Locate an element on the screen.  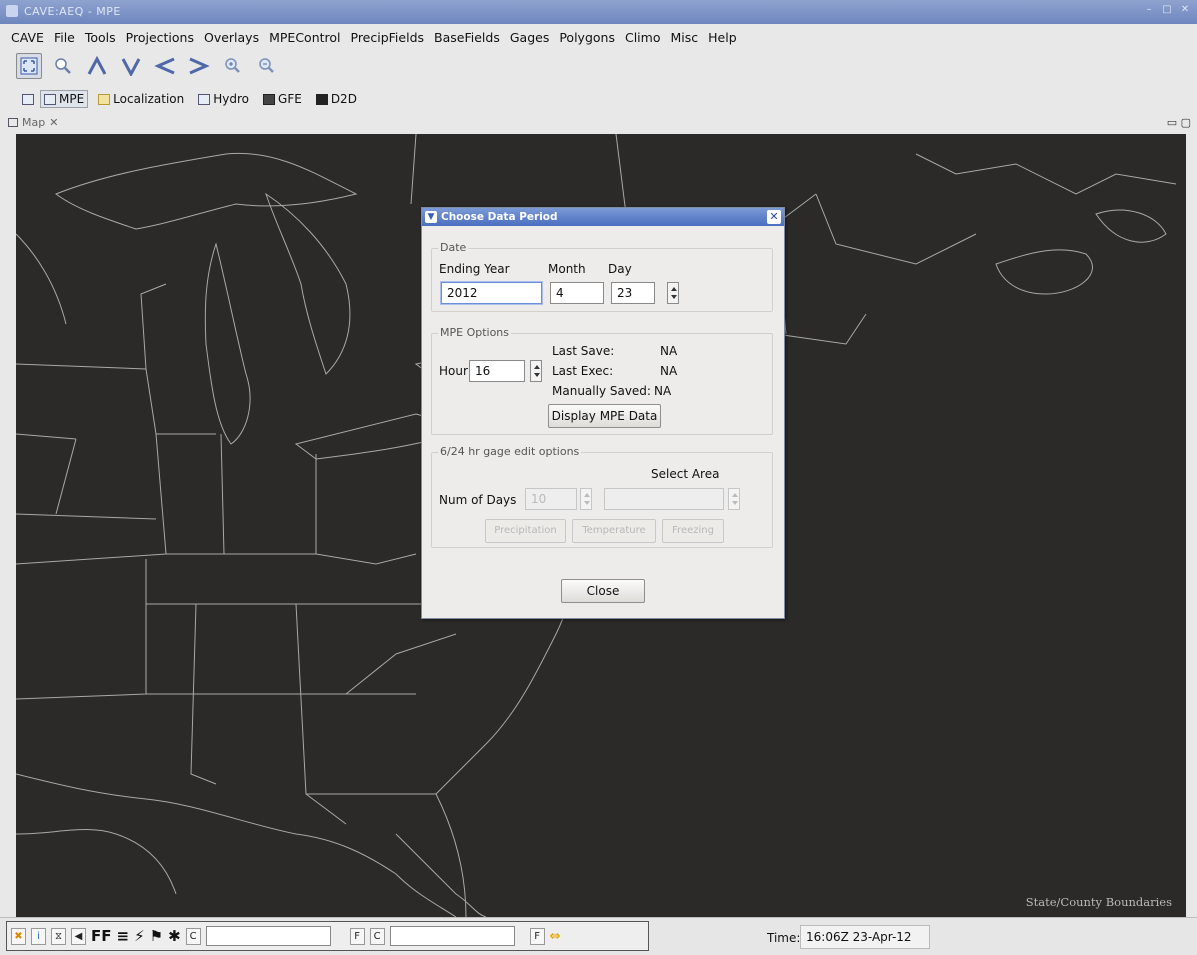
manually-saved-value: NA is located at coordinates (663, 391).